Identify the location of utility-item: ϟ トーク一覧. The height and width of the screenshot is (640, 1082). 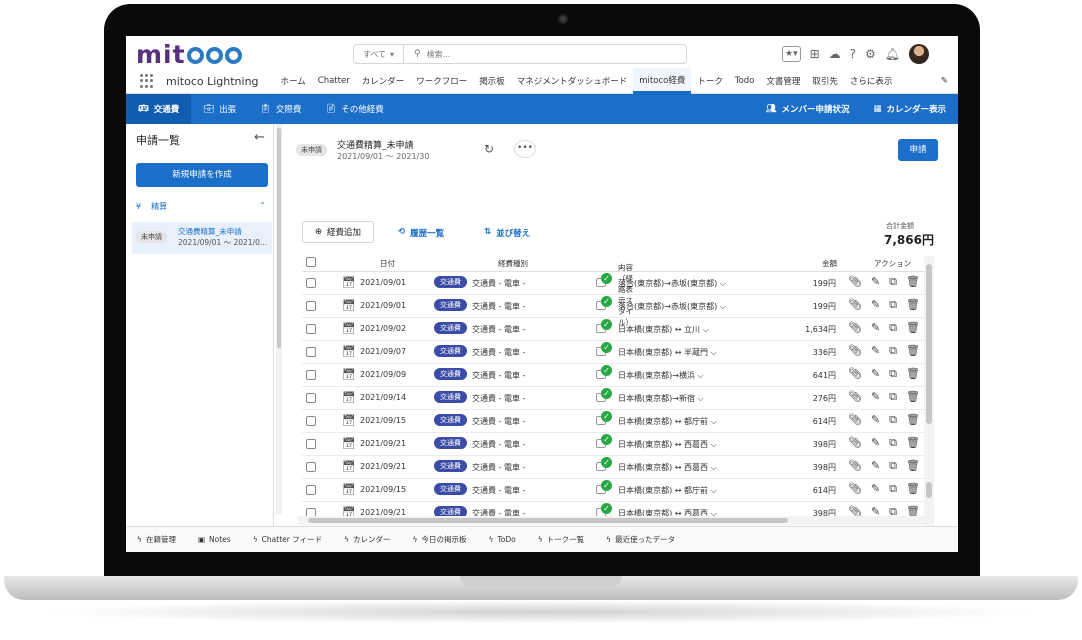
(561, 539).